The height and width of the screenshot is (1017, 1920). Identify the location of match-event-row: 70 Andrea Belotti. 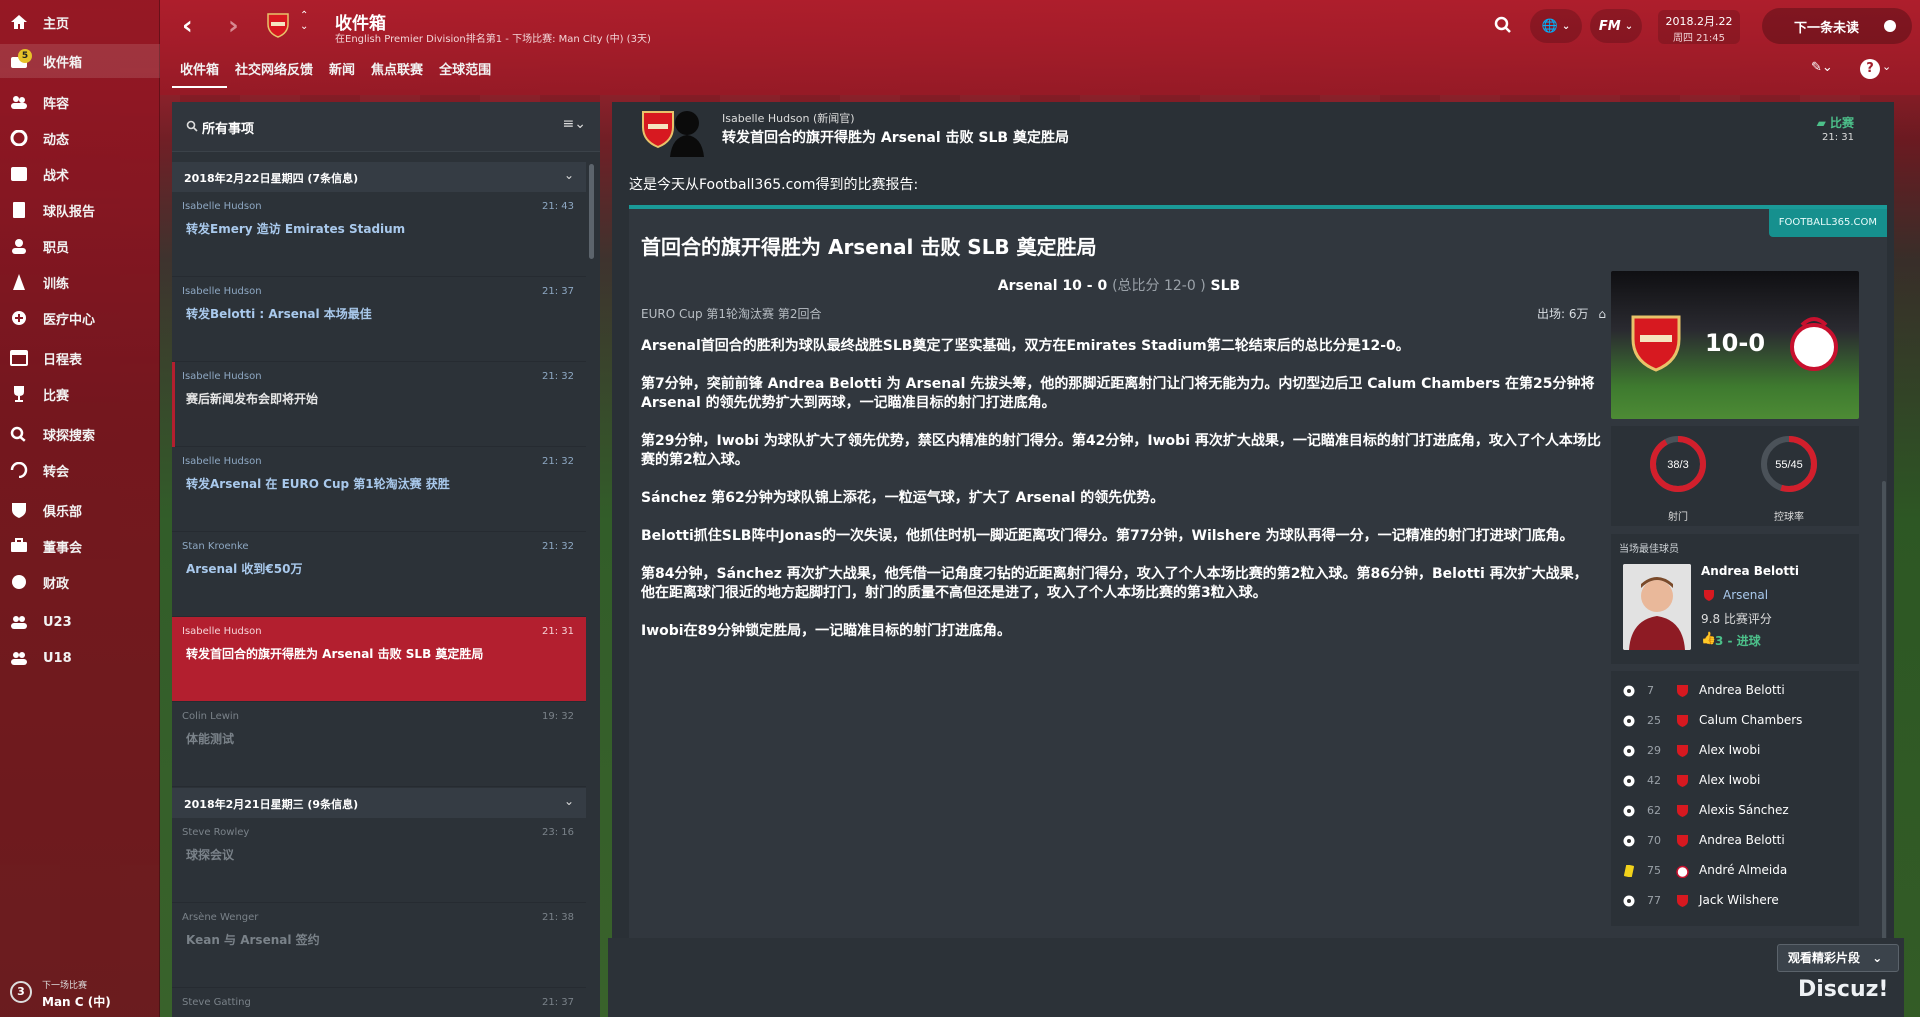
(1735, 841).